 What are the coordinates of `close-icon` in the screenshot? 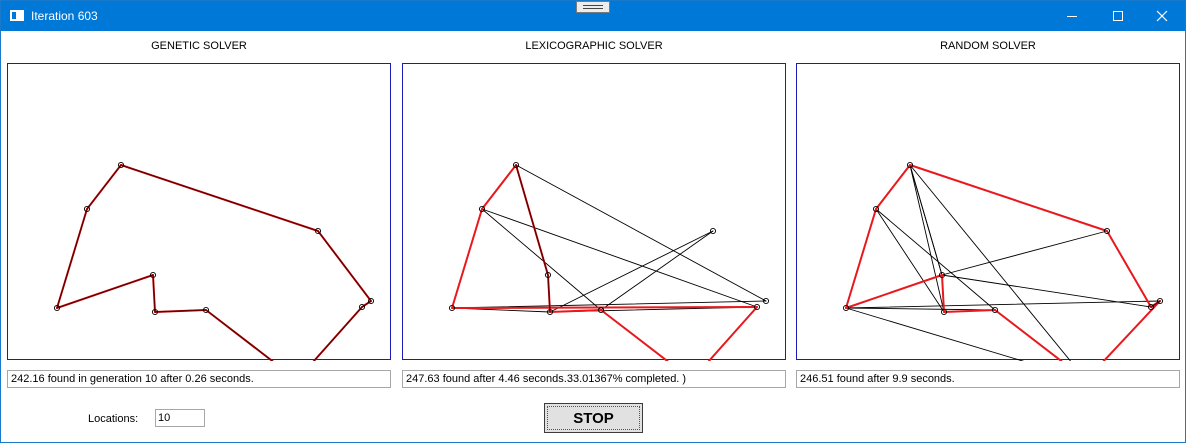 It's located at (1162, 16).